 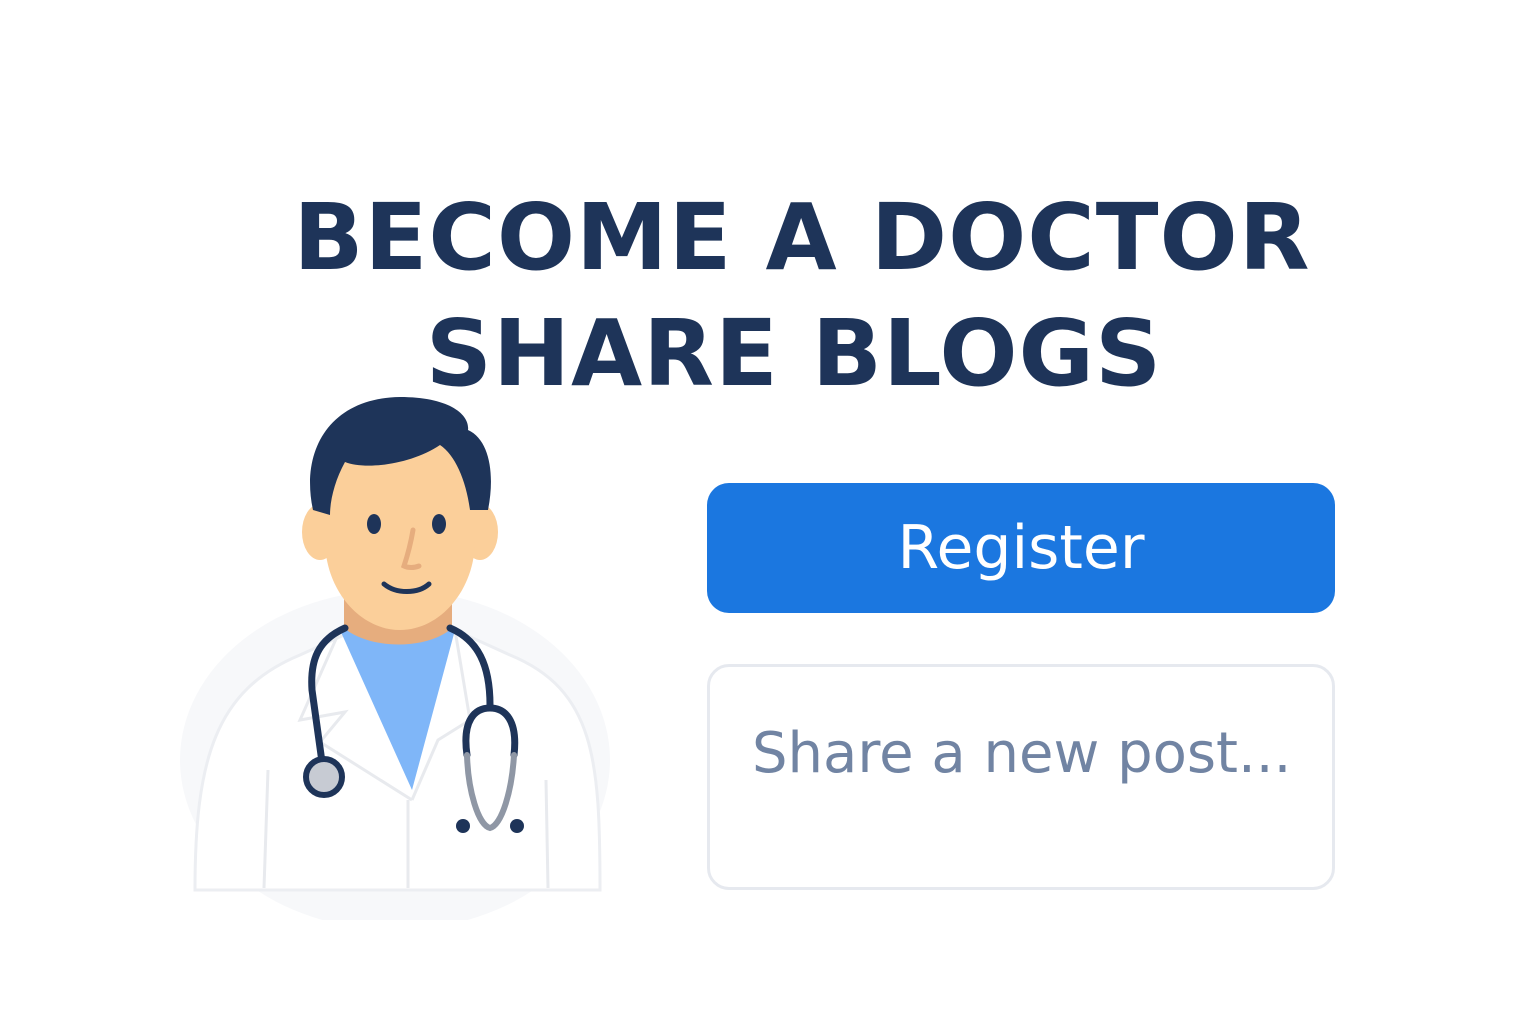 What do you see at coordinates (463, 826) in the screenshot?
I see `stethoscope-tip-left` at bounding box center [463, 826].